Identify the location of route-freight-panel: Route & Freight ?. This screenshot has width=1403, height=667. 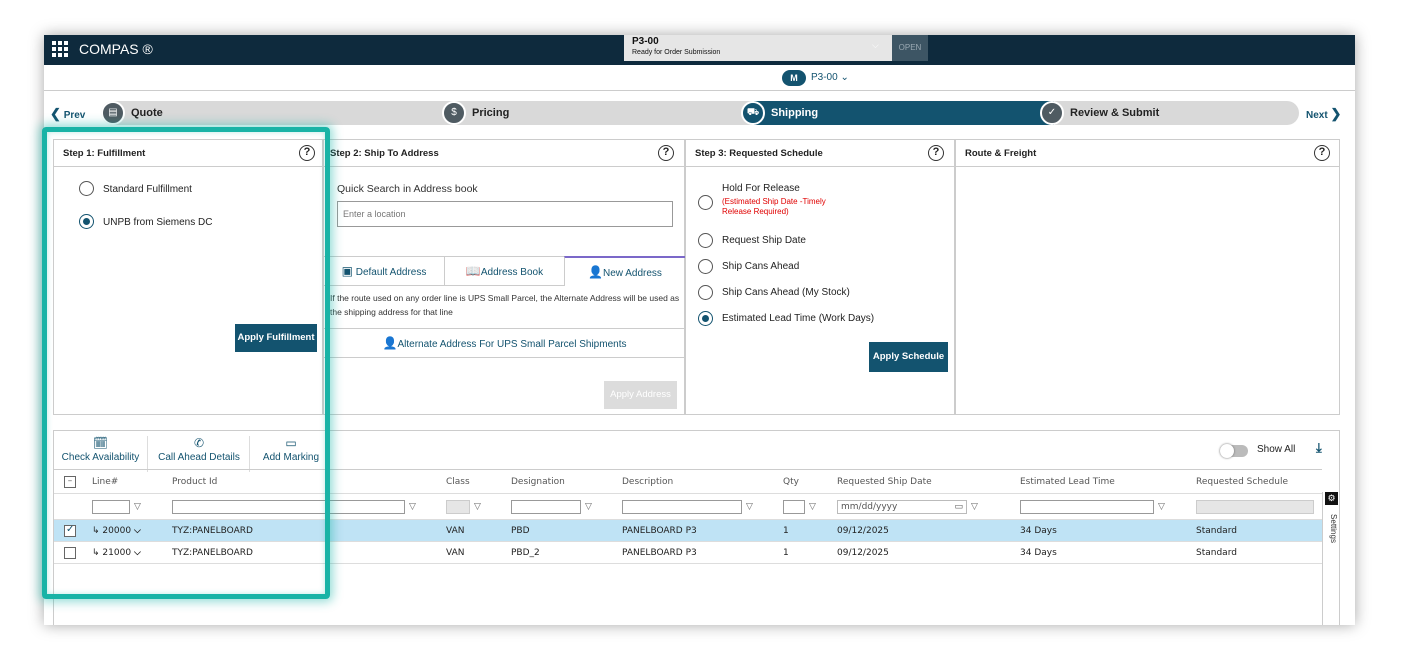
(1147, 277).